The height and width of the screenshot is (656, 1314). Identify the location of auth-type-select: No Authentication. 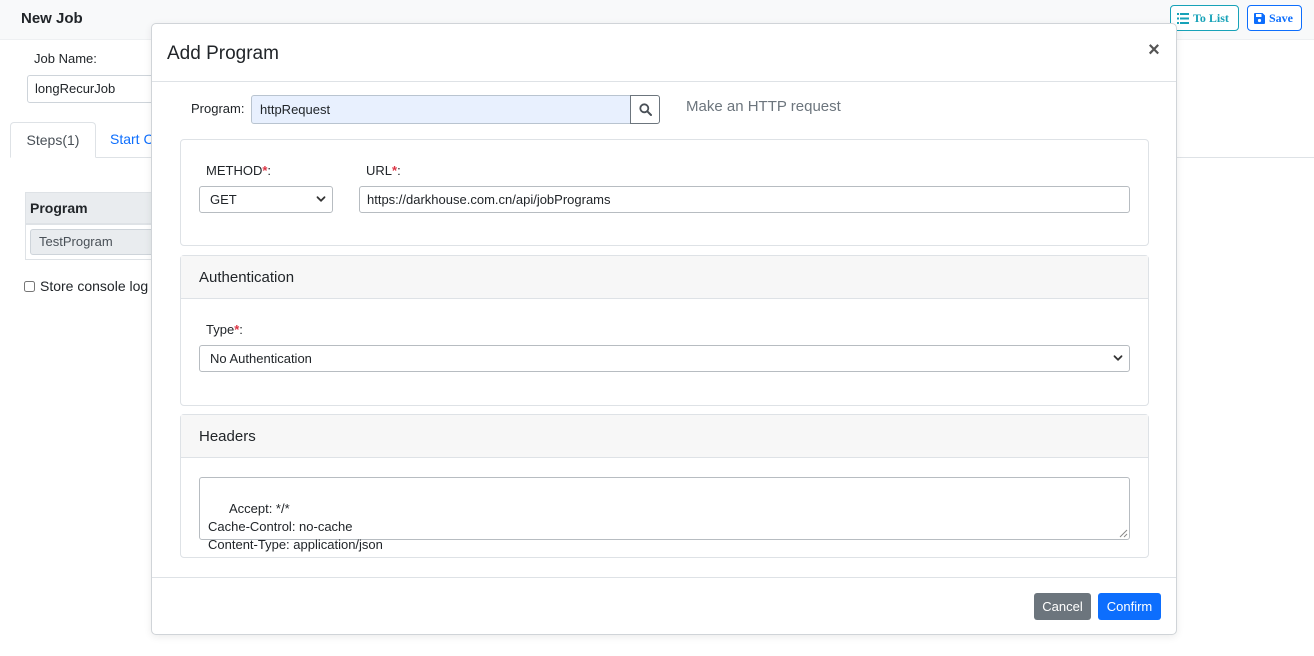
(664, 358).